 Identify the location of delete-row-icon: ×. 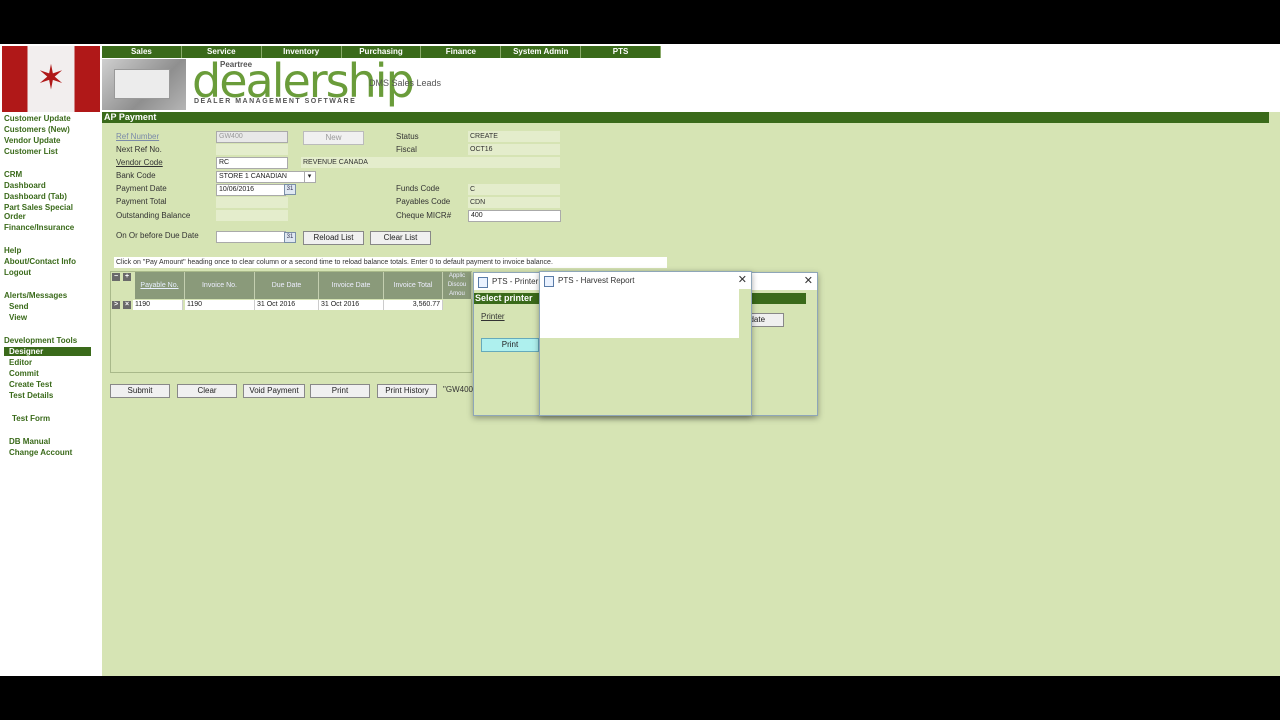
(127, 305).